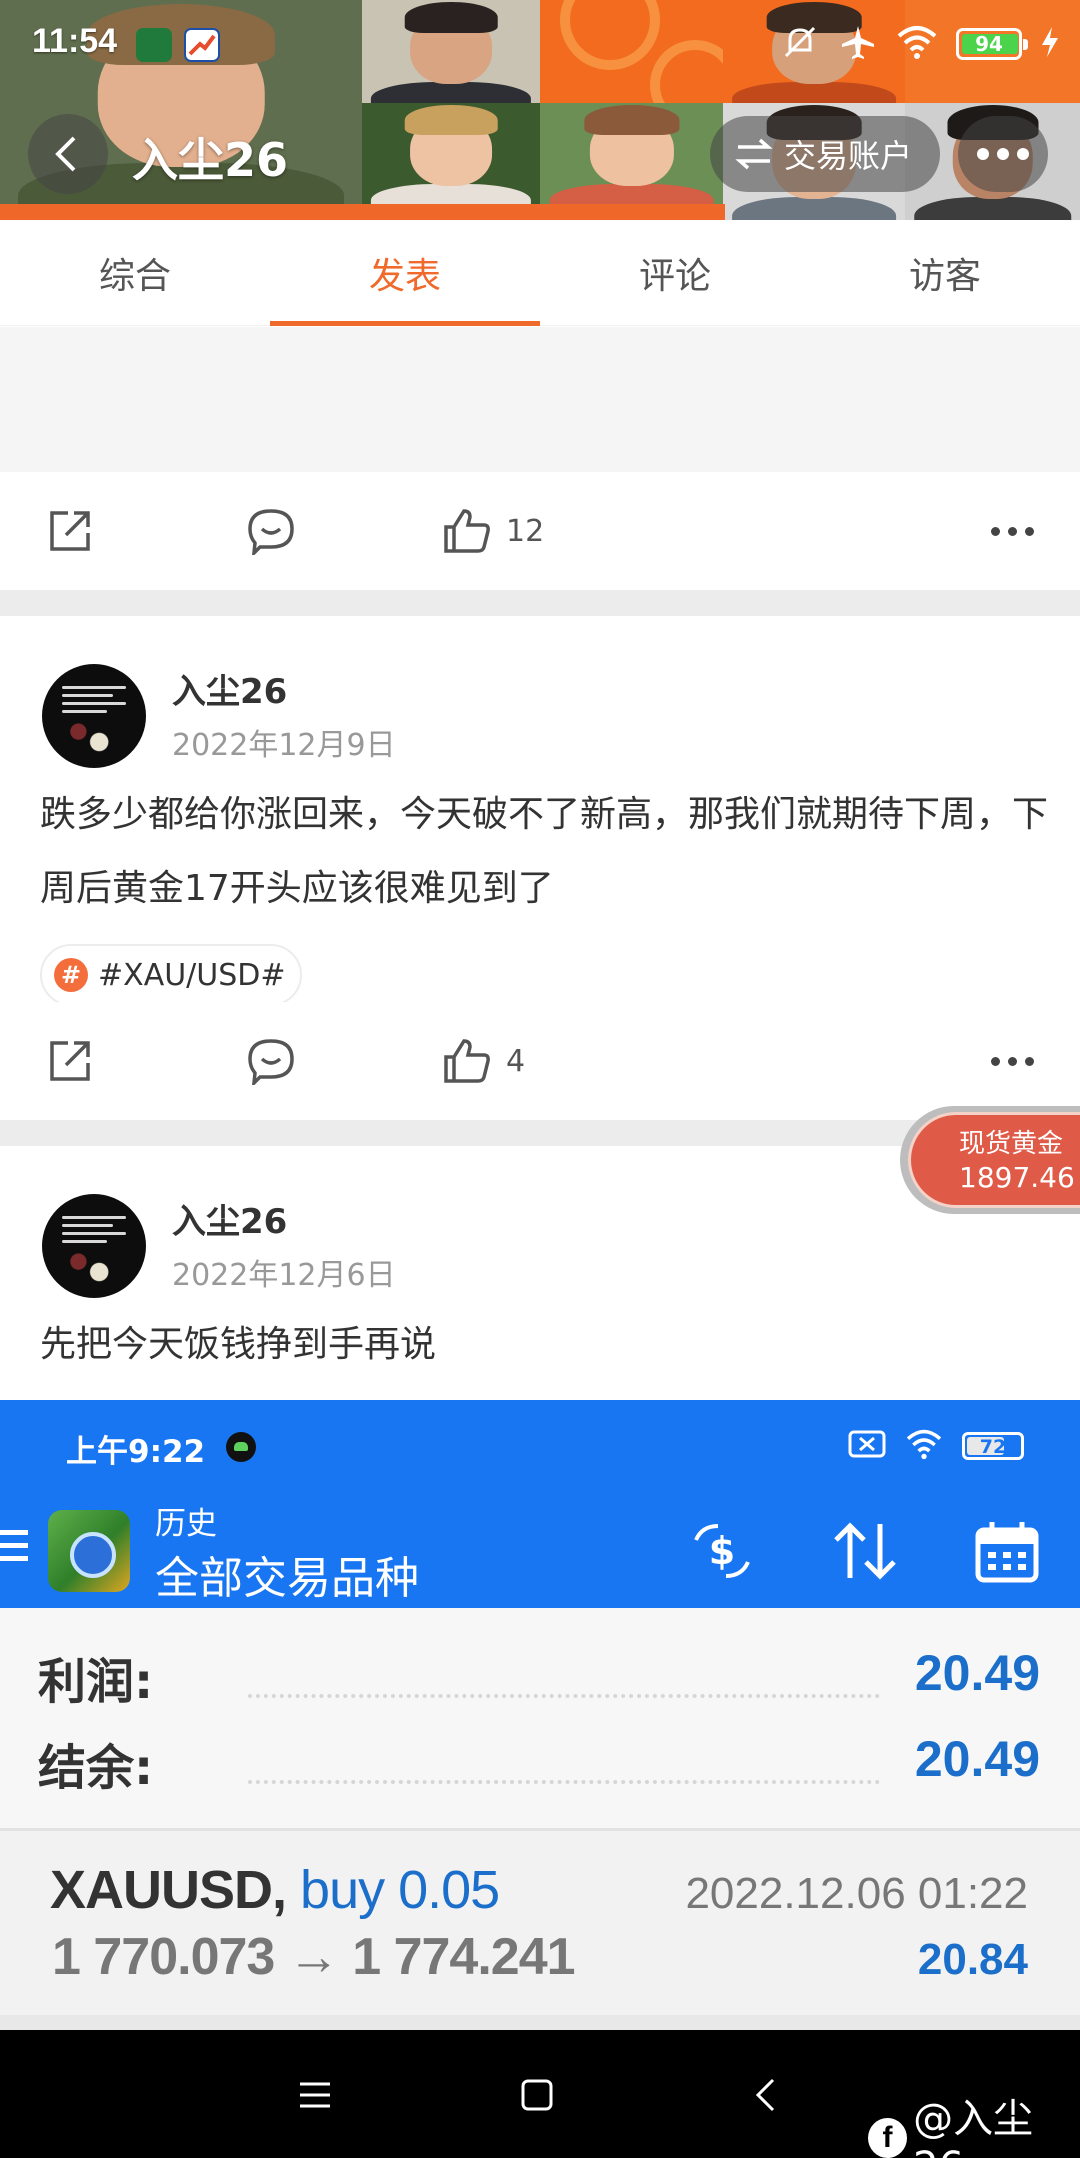 The image size is (1080, 2158). Describe the element at coordinates (540, 603) in the screenshot. I see `separator` at that location.